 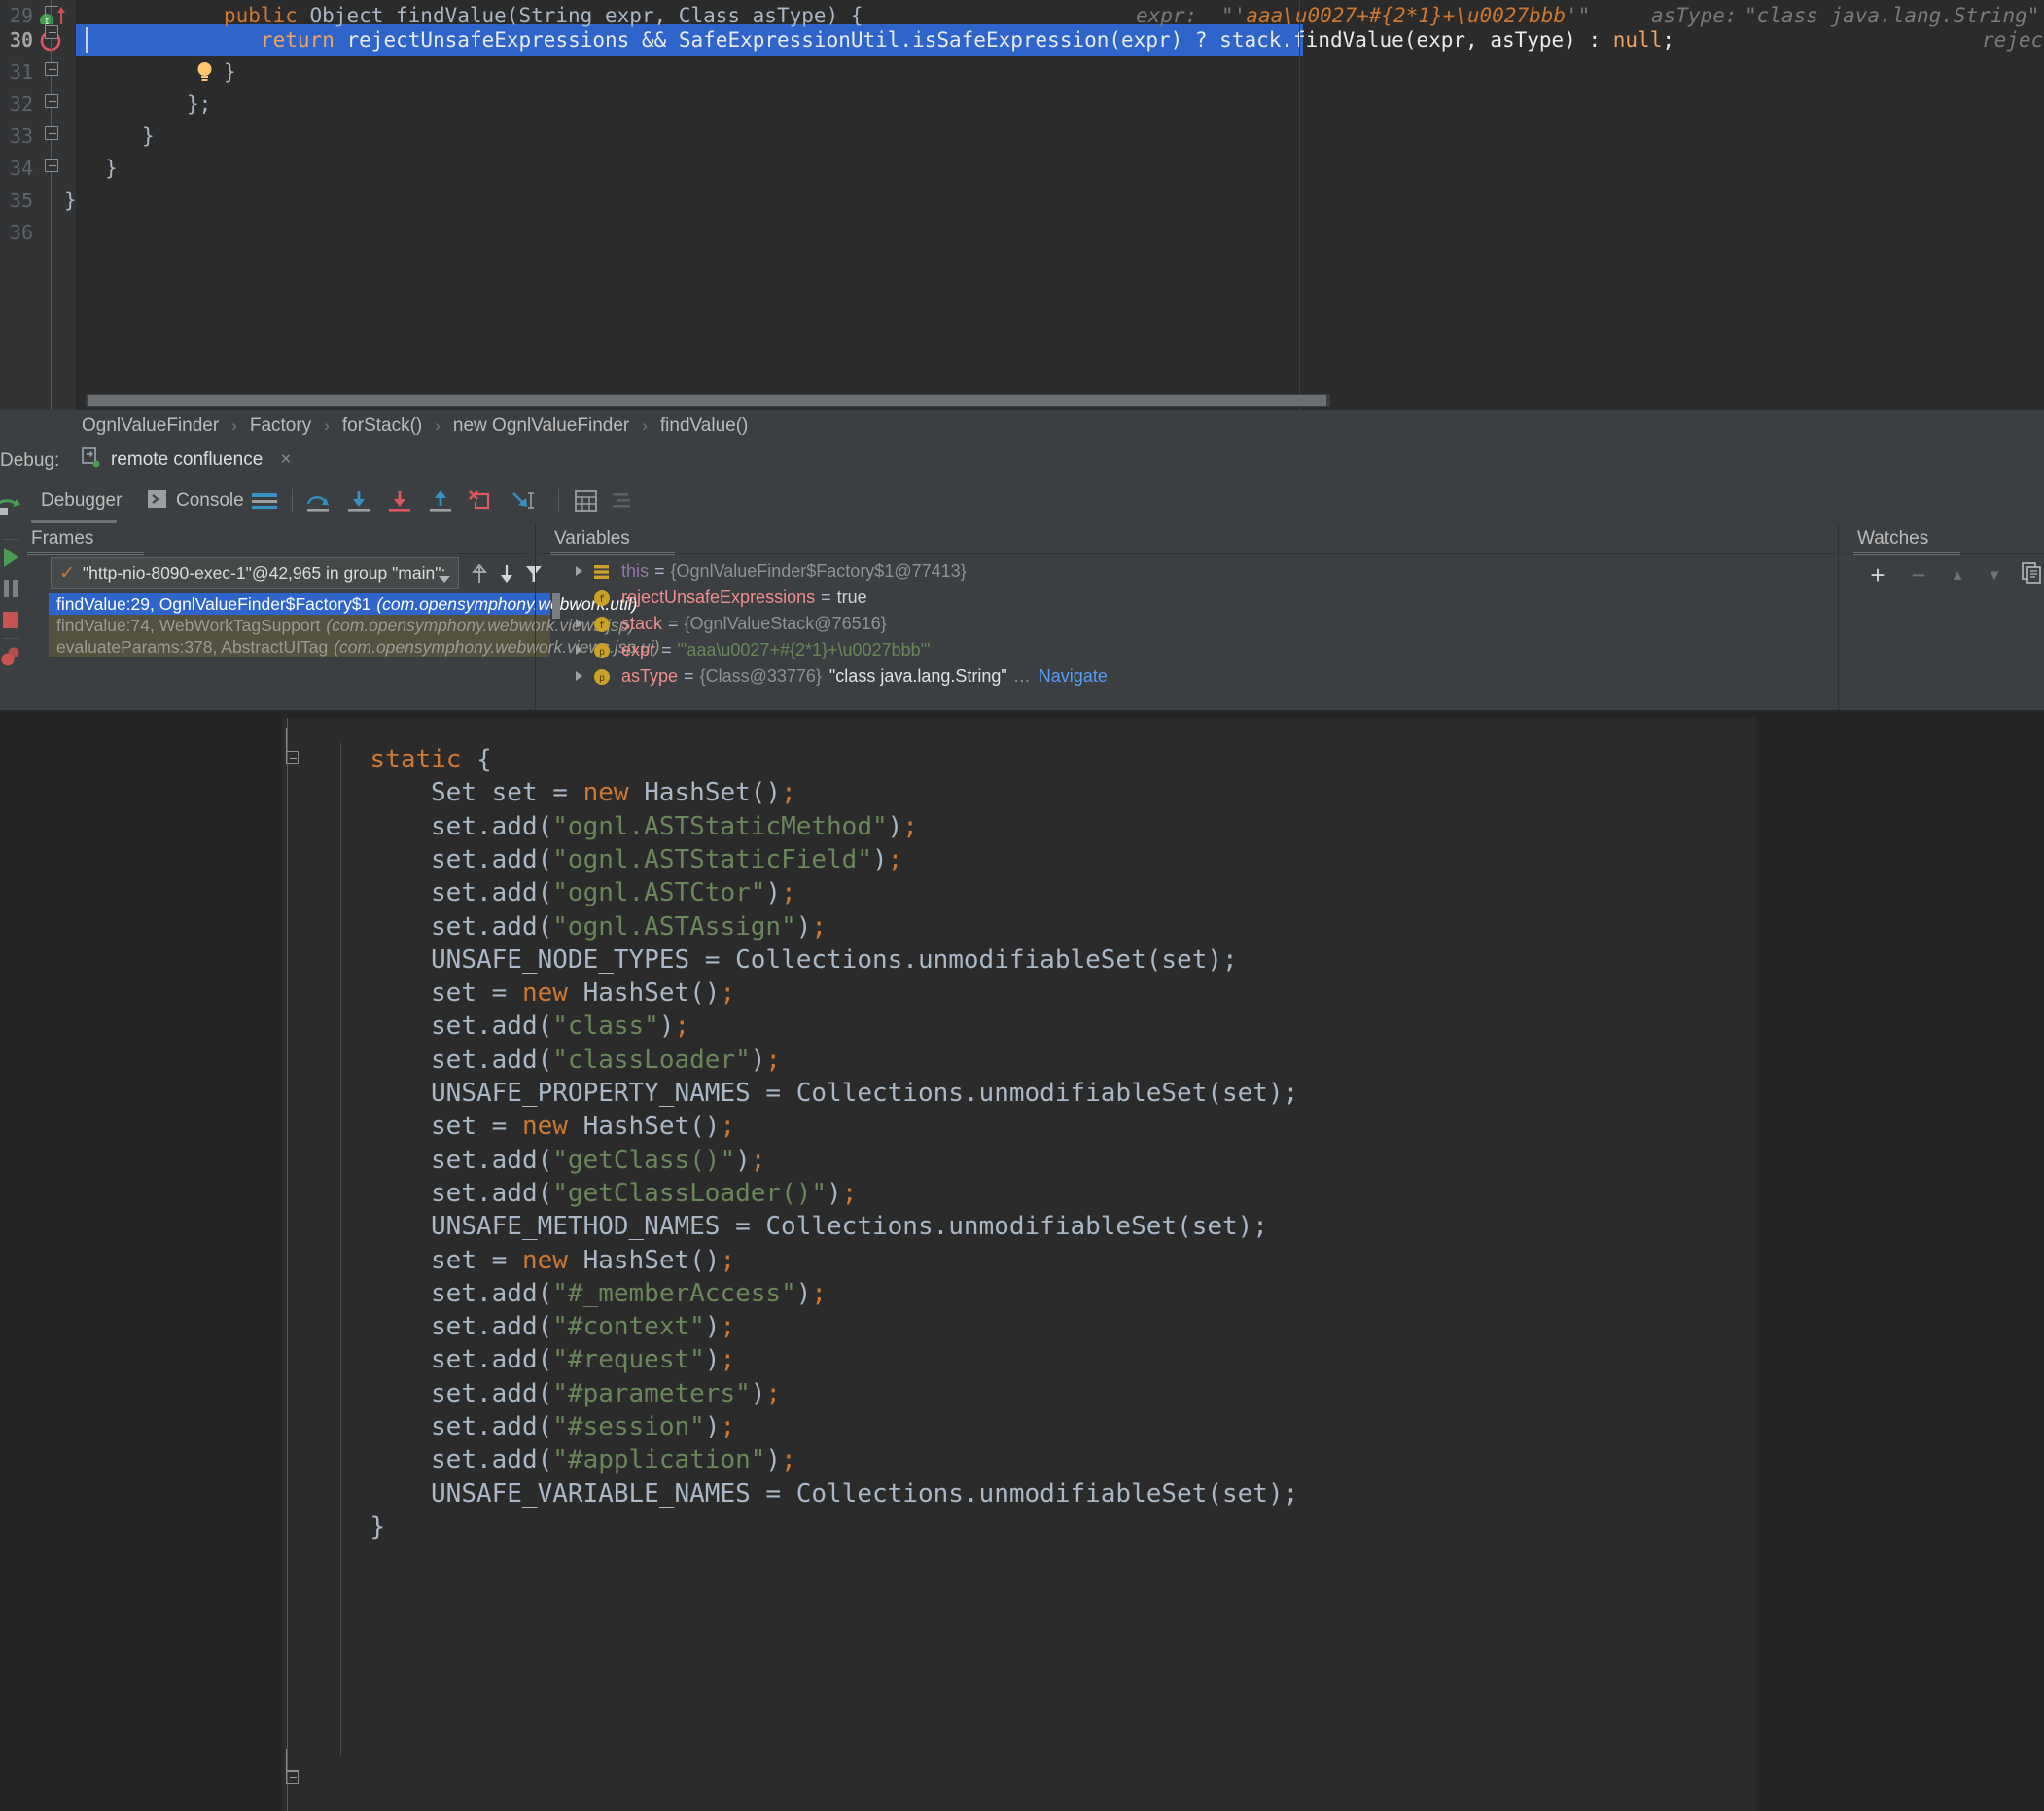 I want to click on watches-toolbar: + − ▲ ▼, so click(x=1951, y=574).